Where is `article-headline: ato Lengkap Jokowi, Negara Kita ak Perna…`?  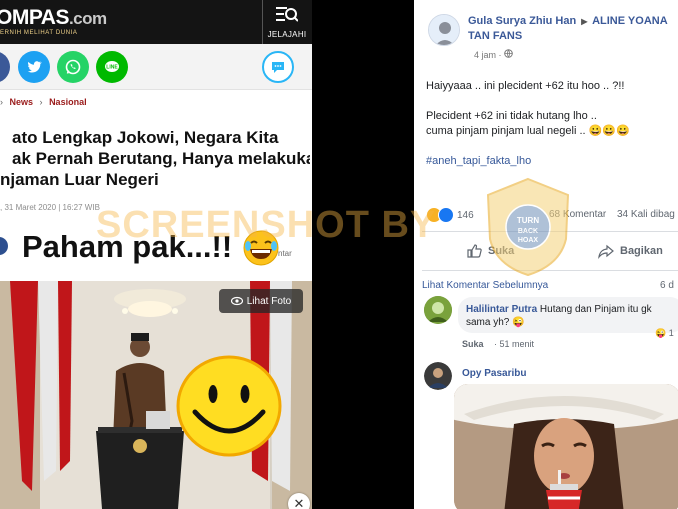
article-headline: ato Lengkap Jokowi, Negara Kita ak Perna… is located at coordinates (155, 158).